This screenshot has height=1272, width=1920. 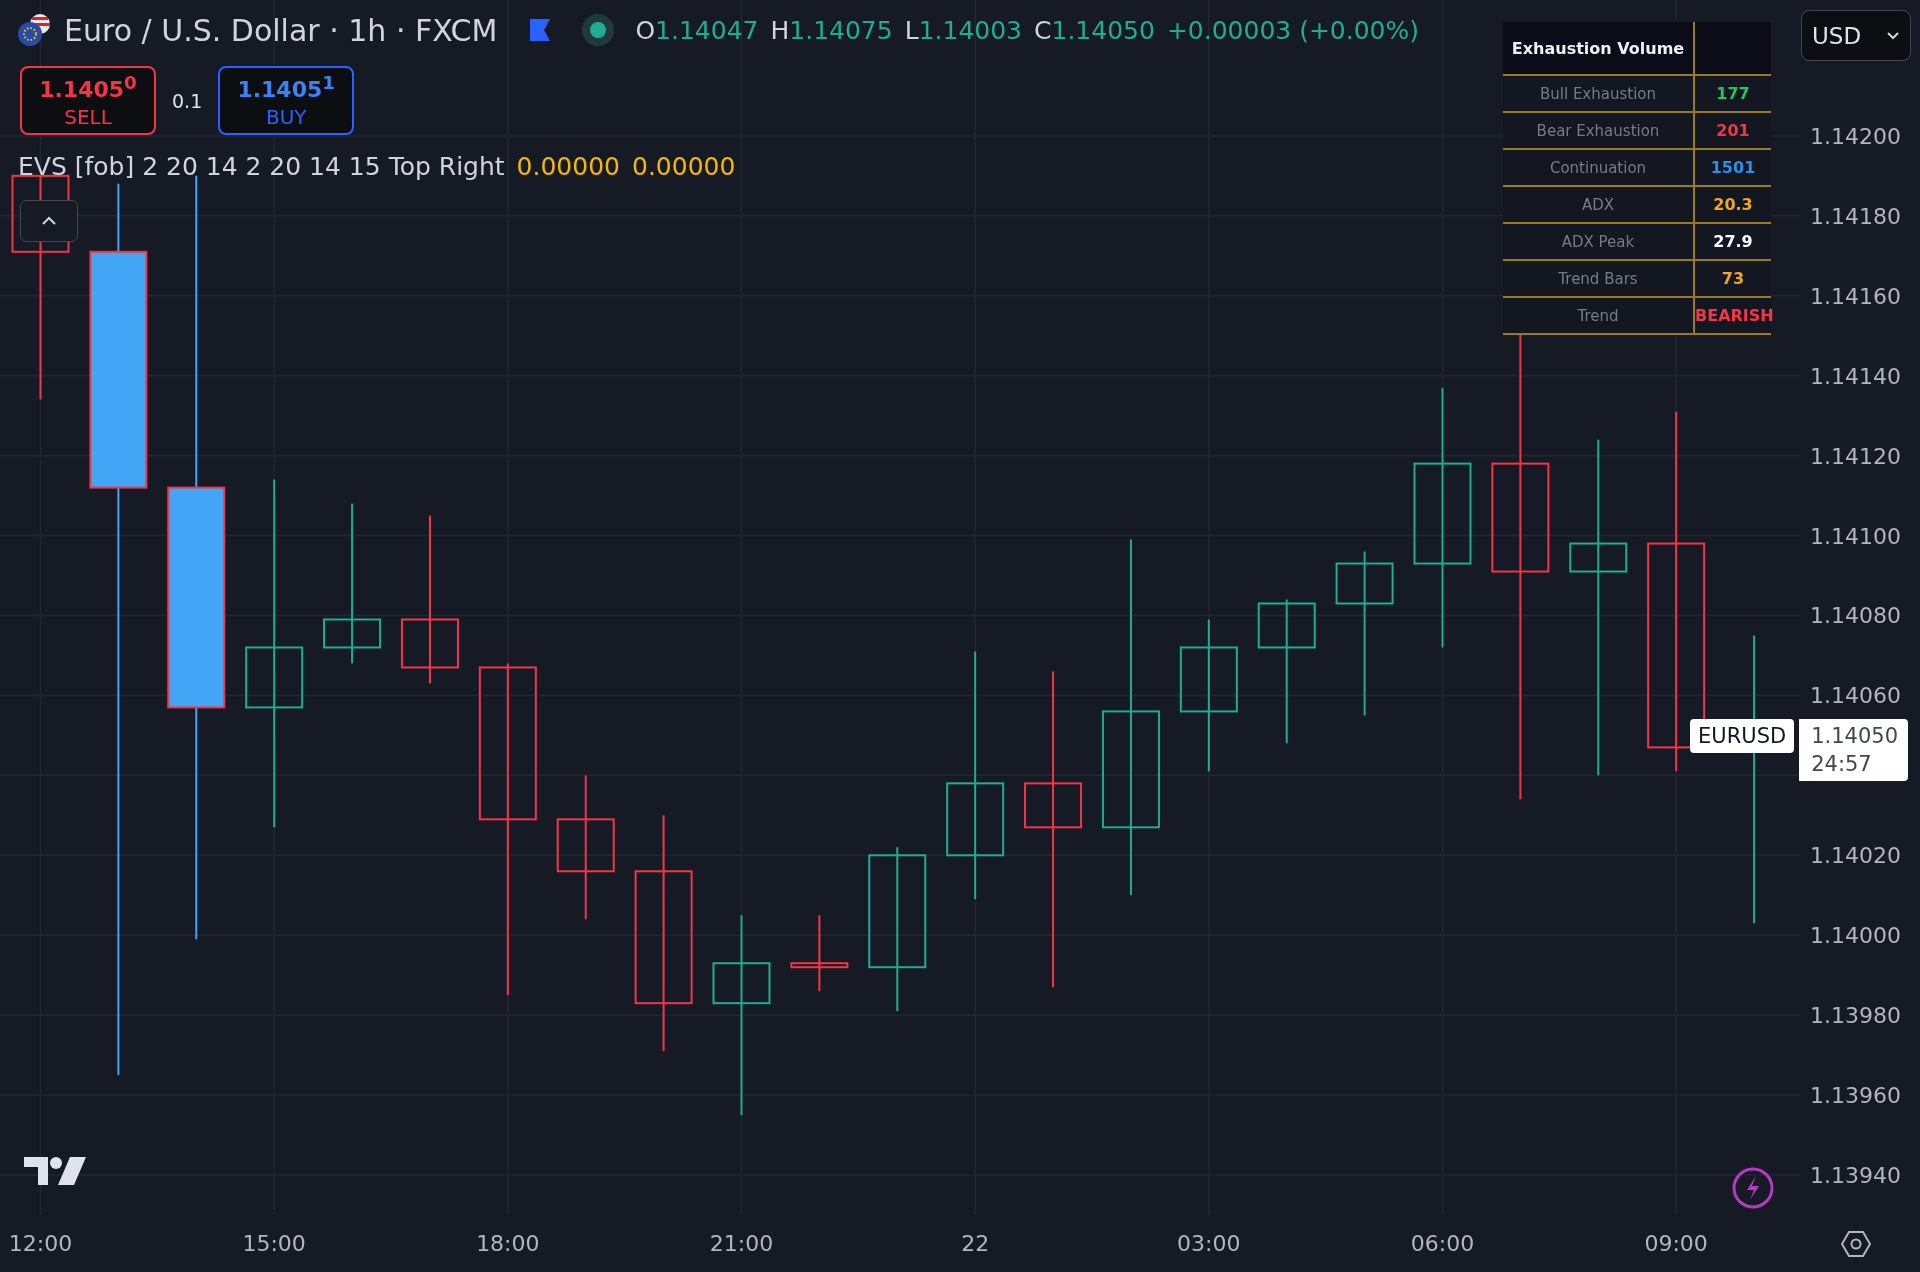 I want to click on table-value: 1501, so click(x=1733, y=167).